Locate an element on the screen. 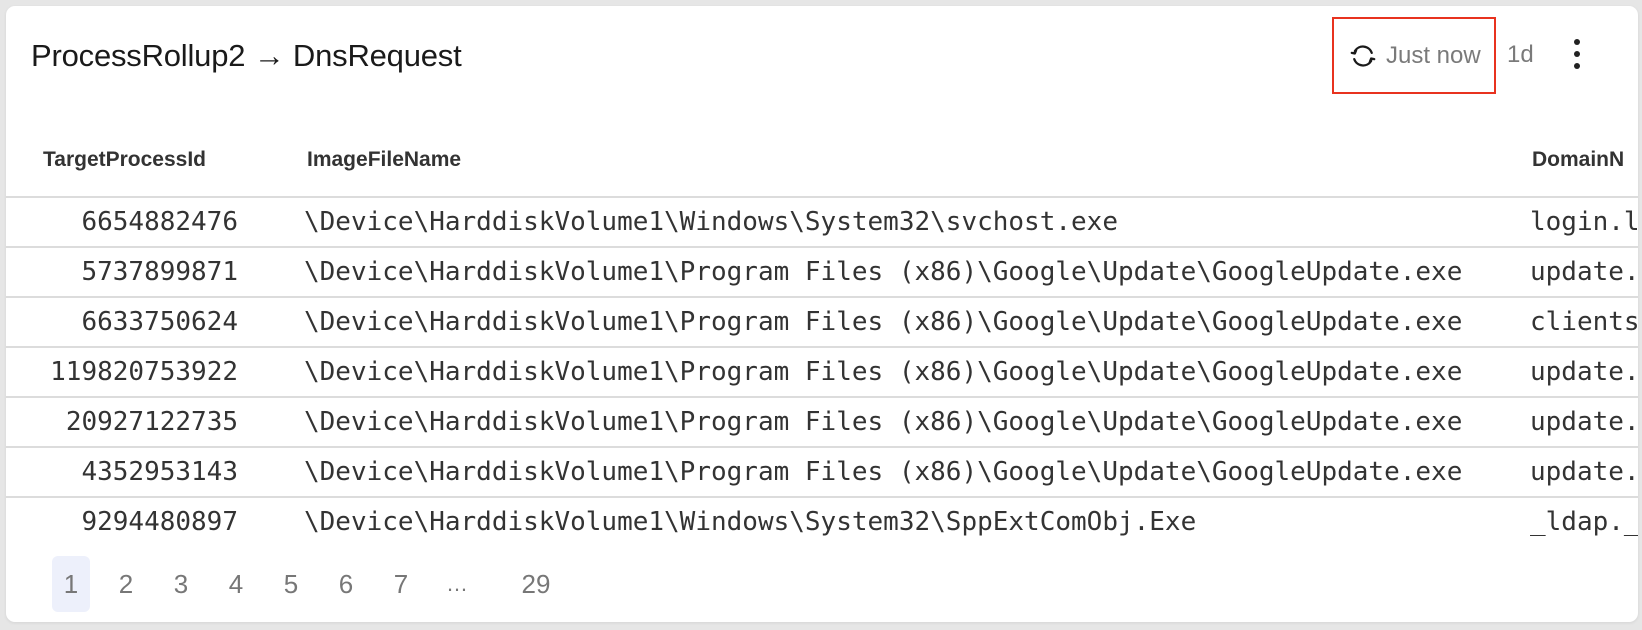 This screenshot has height=630, width=1642. last-refreshed-label: Just now is located at coordinates (1433, 55).